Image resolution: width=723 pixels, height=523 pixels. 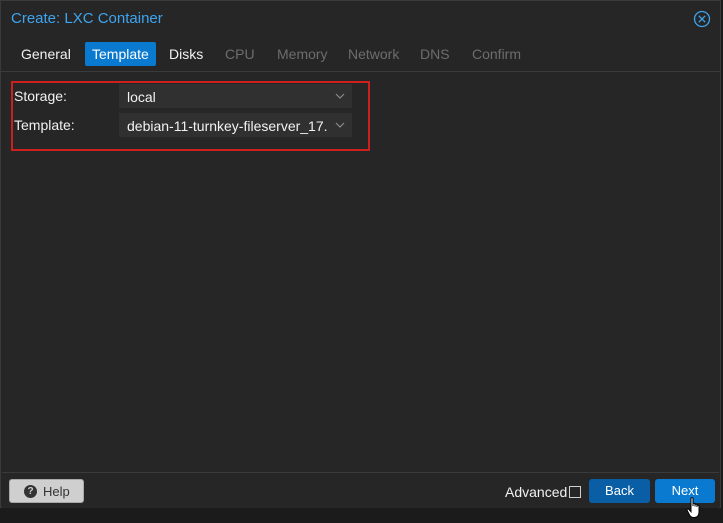 I want to click on template-value: debian-11-turnkey-fileserver_17.1-, so click(x=227, y=126).